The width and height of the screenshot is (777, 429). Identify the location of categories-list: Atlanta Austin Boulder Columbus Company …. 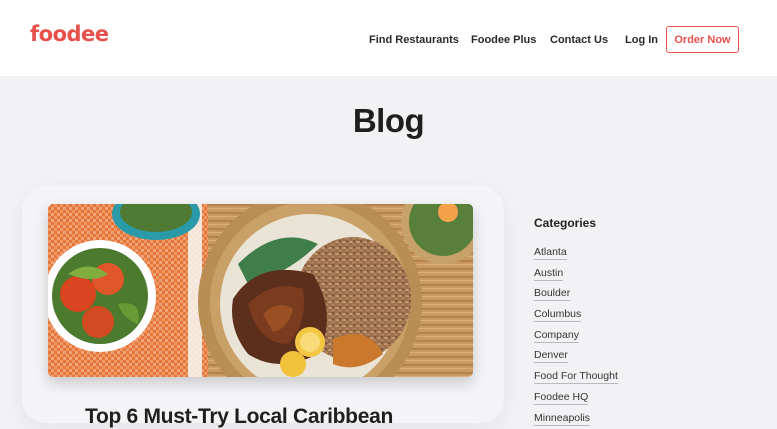
(576, 335).